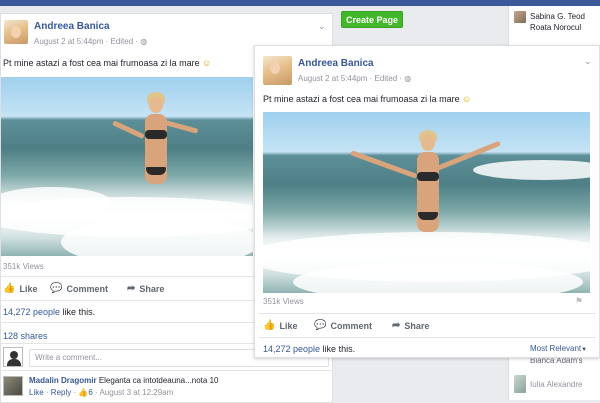 The height and width of the screenshot is (403, 600). Describe the element at coordinates (558, 348) in the screenshot. I see `most-relevant-dropdown: Most Relevant▼` at that location.